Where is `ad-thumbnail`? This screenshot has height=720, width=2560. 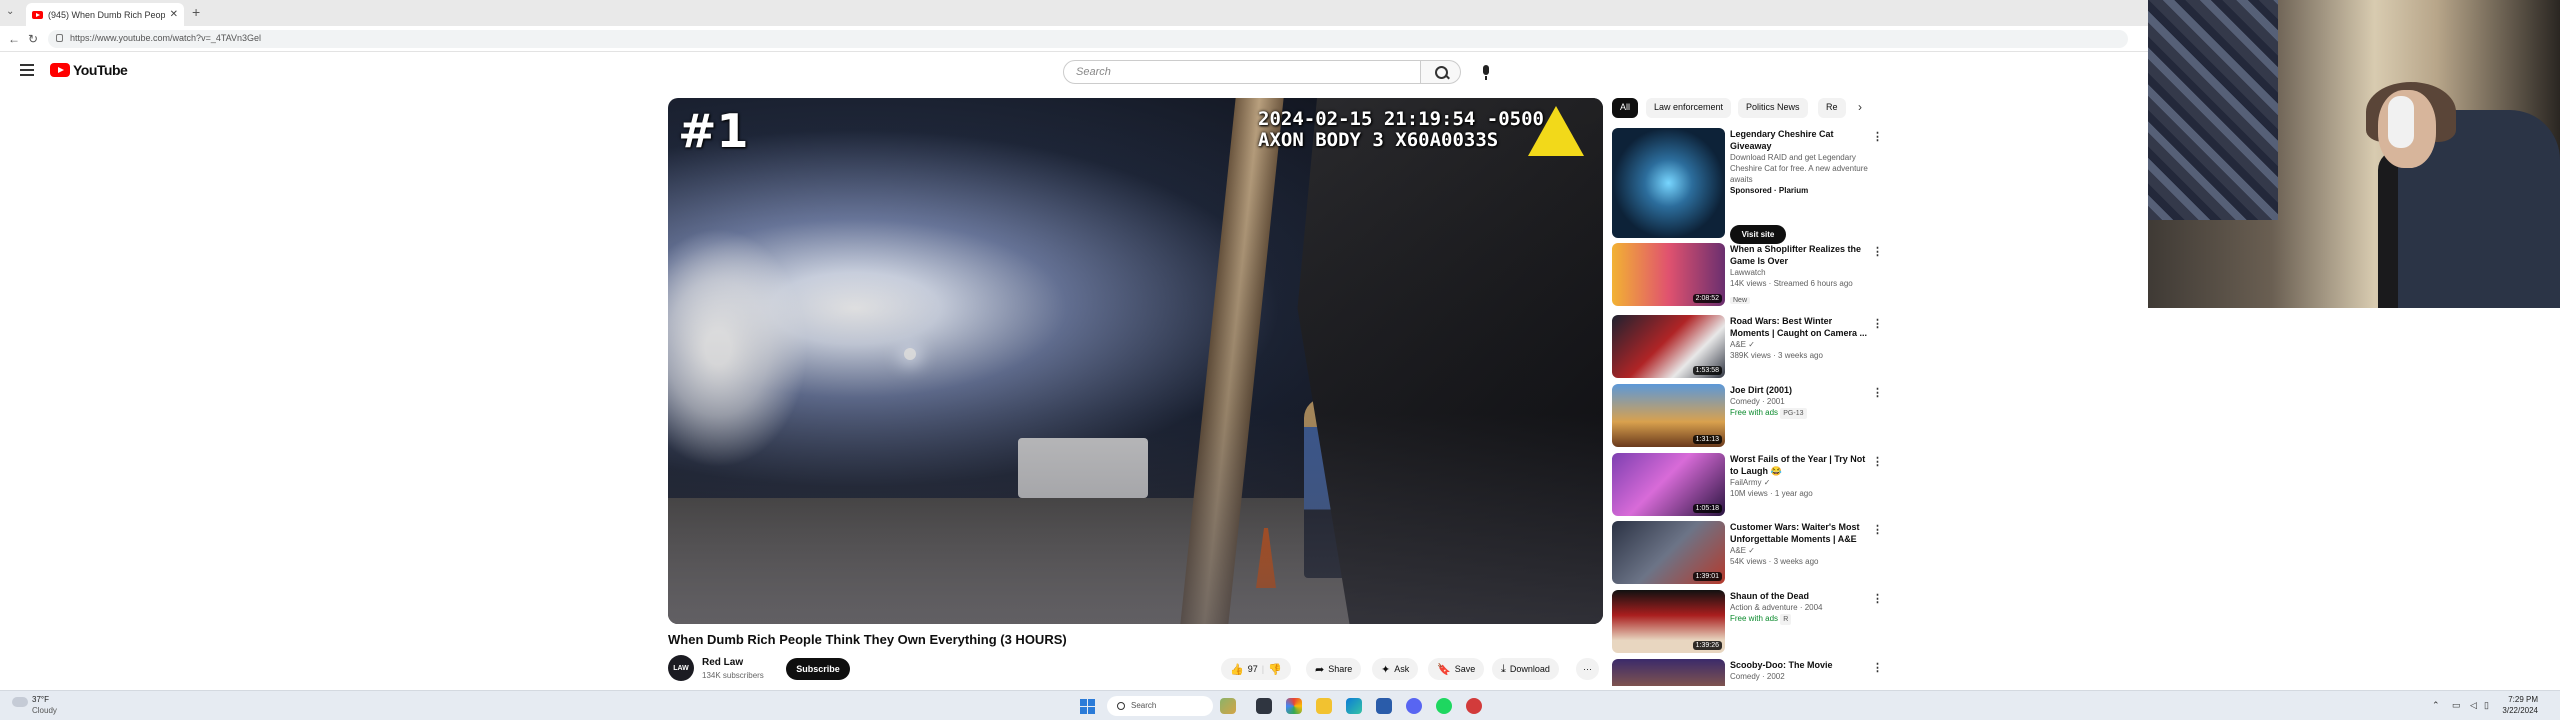 ad-thumbnail is located at coordinates (1668, 183).